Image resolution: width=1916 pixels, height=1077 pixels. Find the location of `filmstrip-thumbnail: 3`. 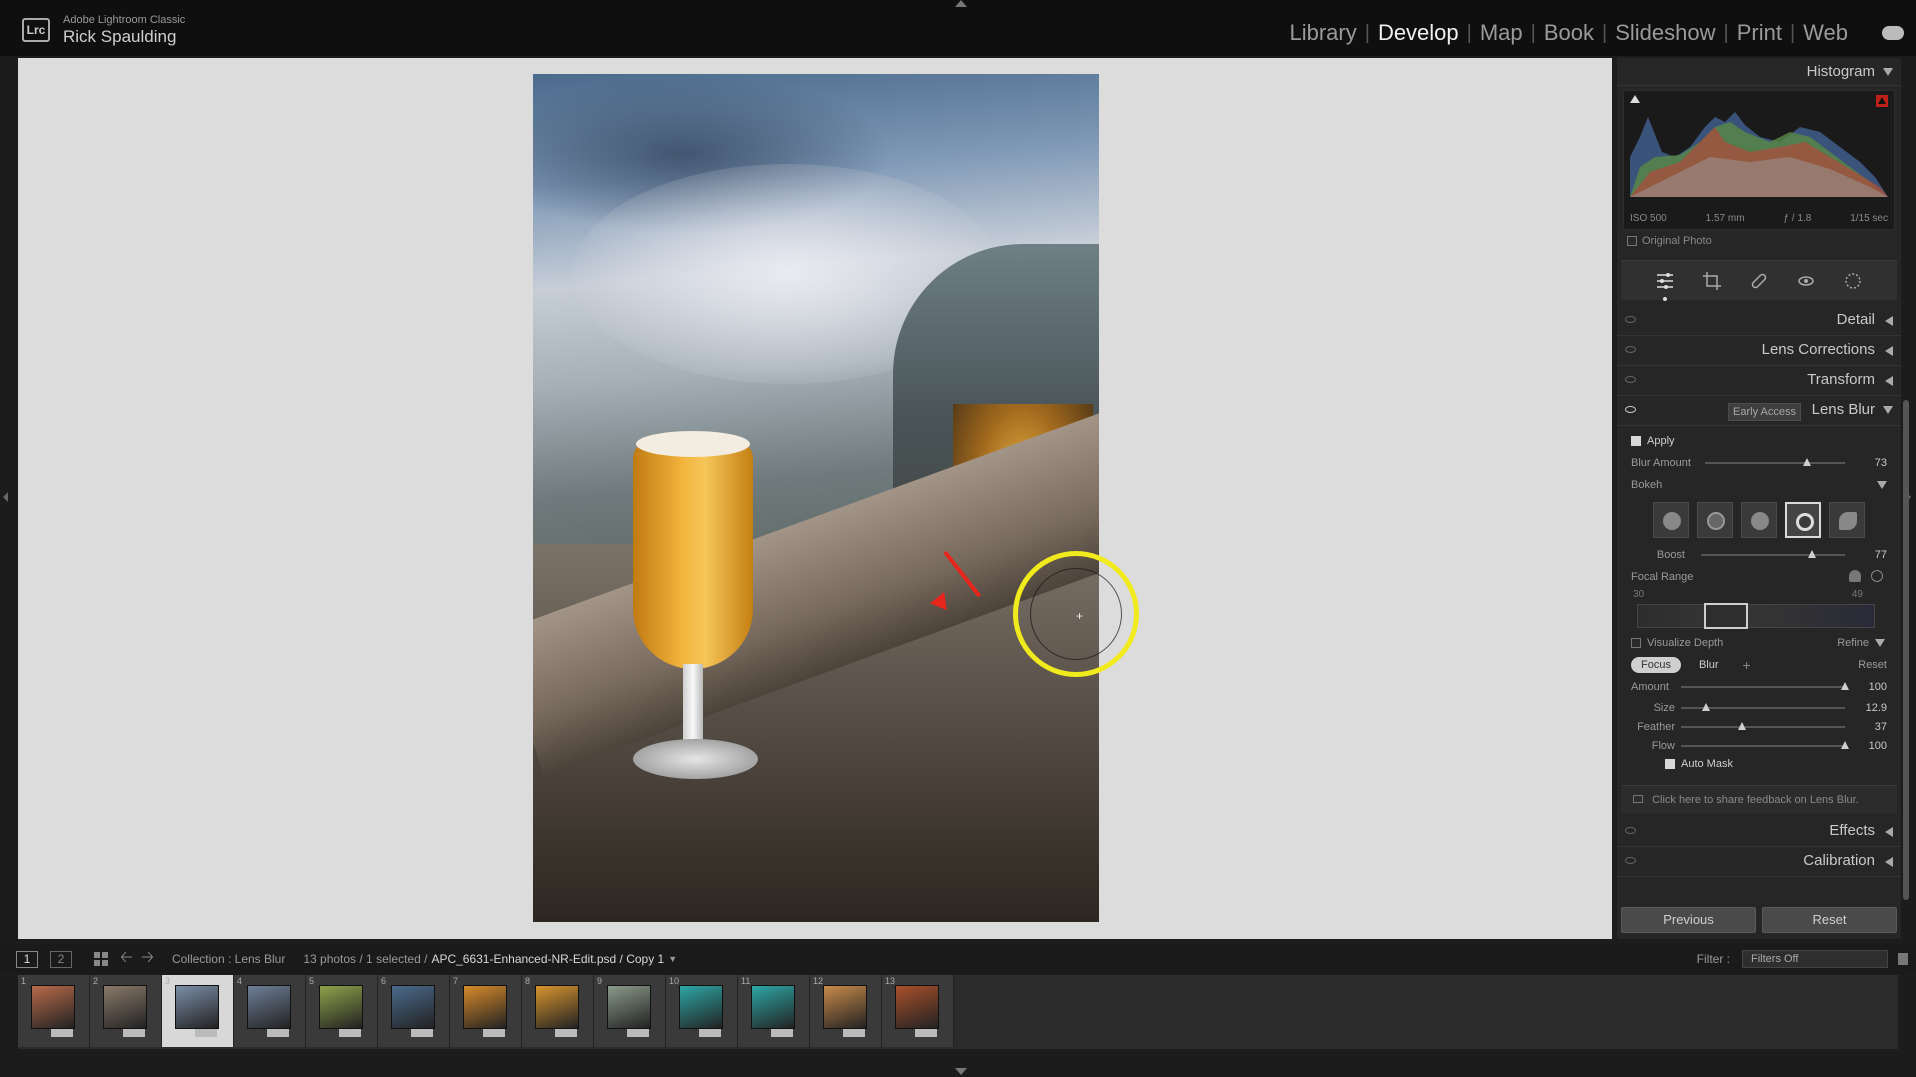

filmstrip-thumbnail: 3 is located at coordinates (198, 1011).